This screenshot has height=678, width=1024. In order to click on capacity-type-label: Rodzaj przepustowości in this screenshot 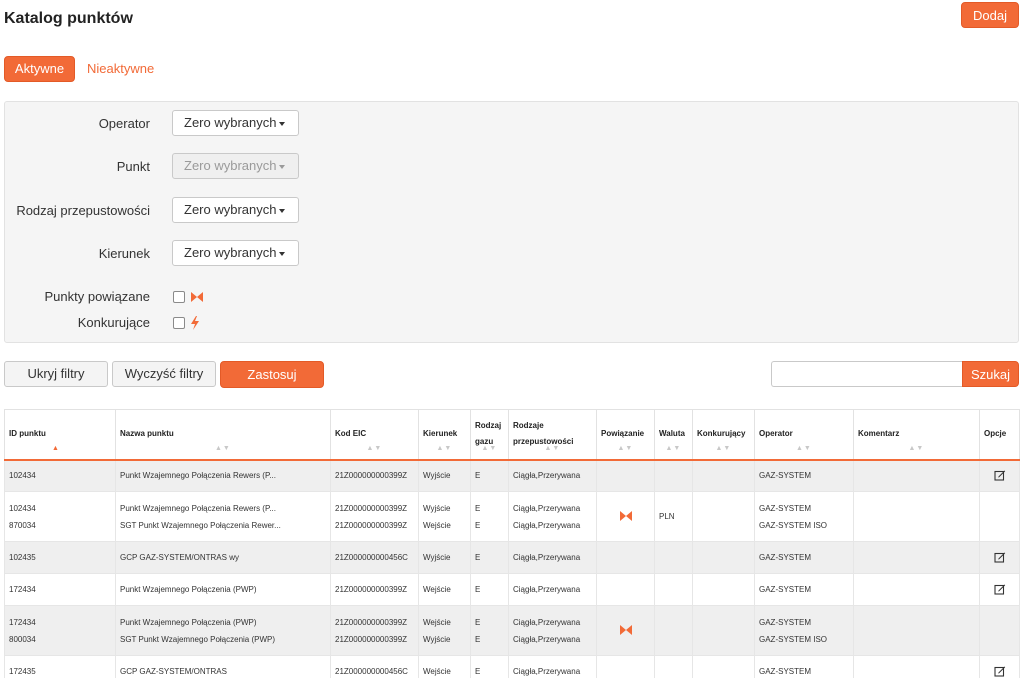, I will do `click(83, 210)`.